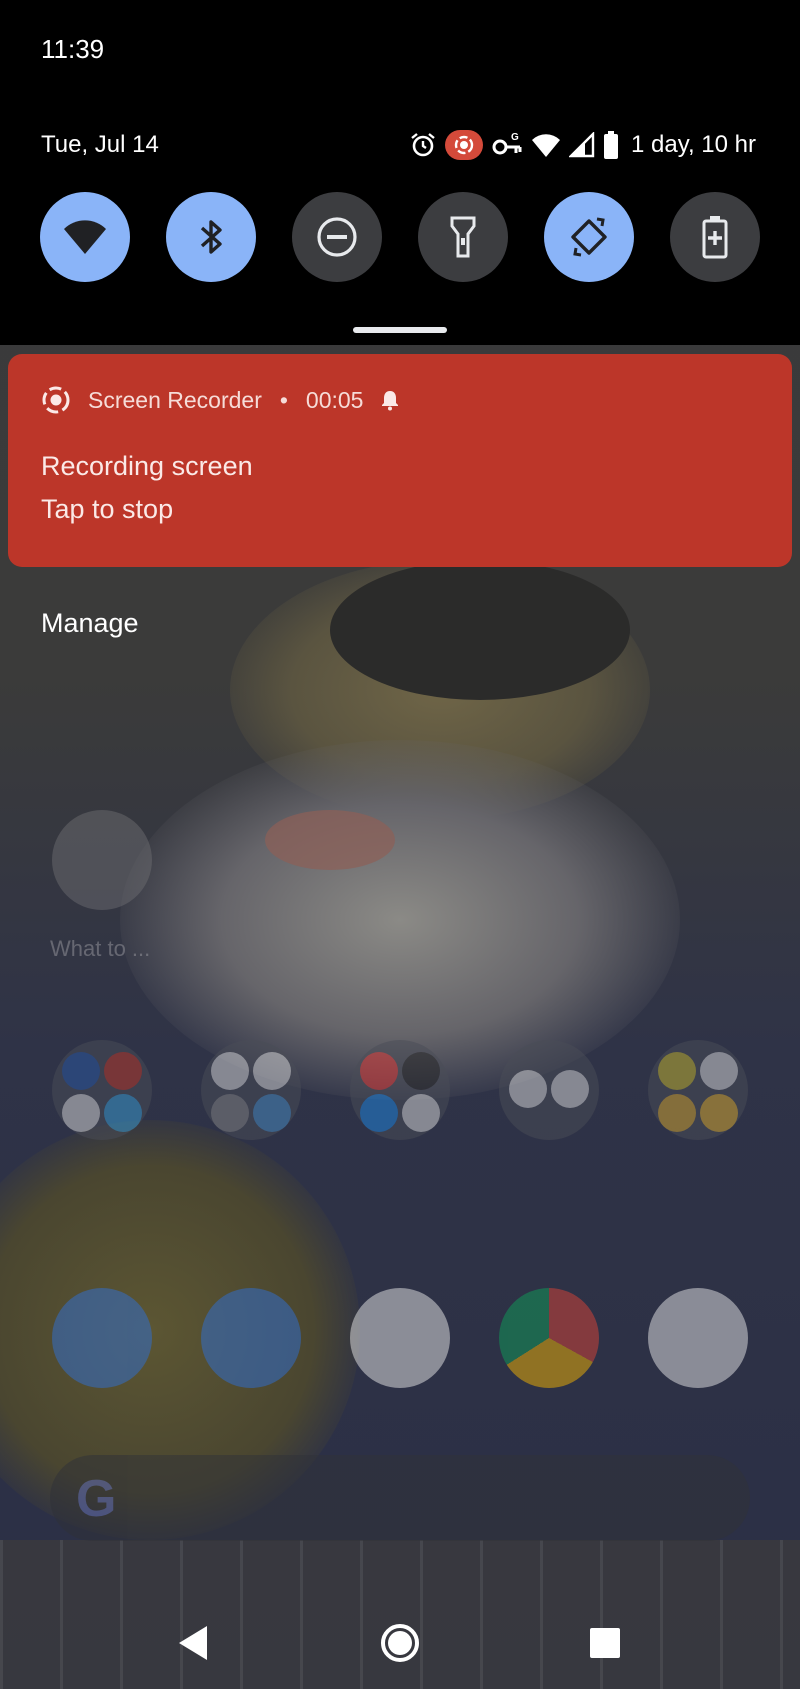 The width and height of the screenshot is (800, 1689). I want to click on back-icon, so click(193, 1643).